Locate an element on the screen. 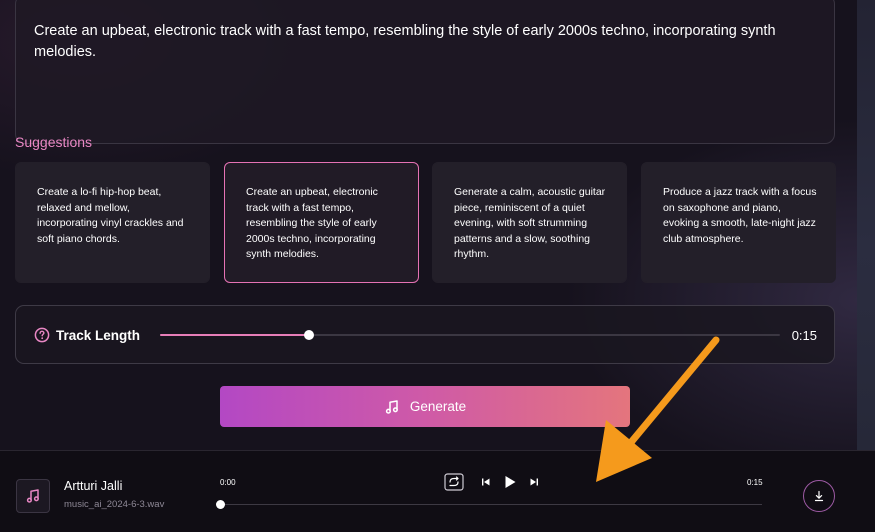  right-edge-panel is located at coordinates (866, 225).